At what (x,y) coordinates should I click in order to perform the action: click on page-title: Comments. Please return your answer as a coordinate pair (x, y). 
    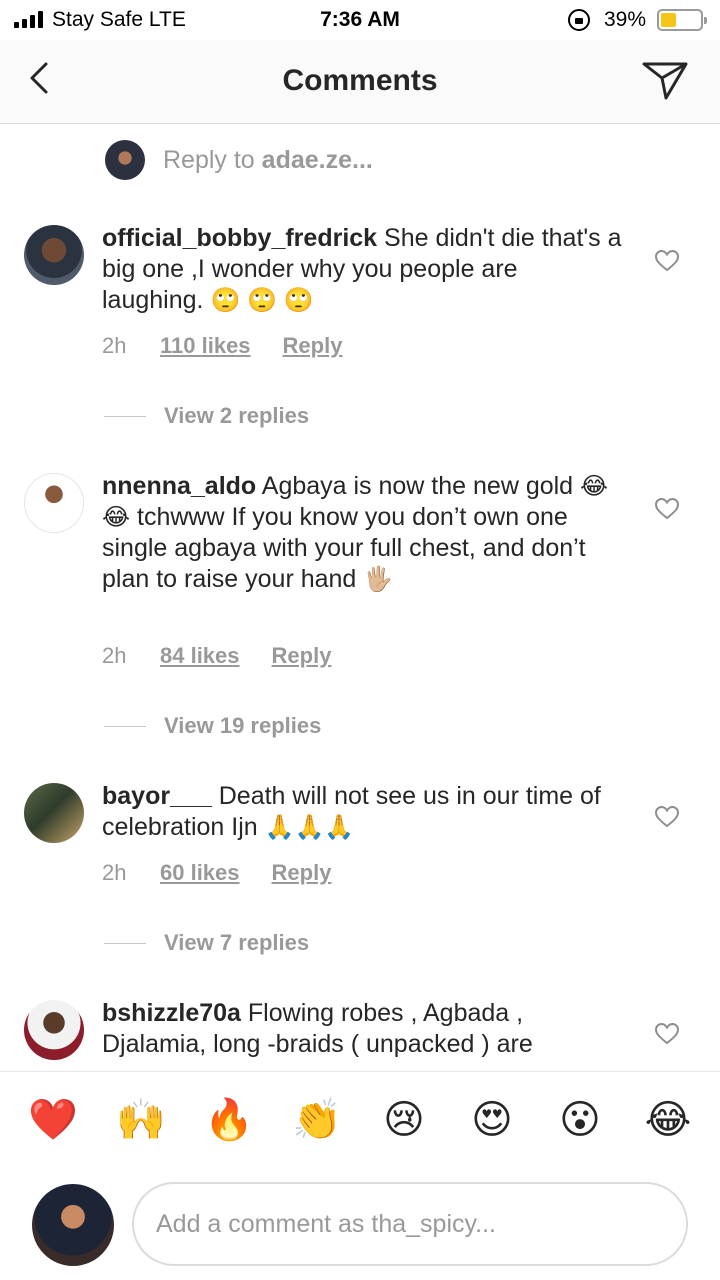
    Looking at the image, I should click on (360, 80).